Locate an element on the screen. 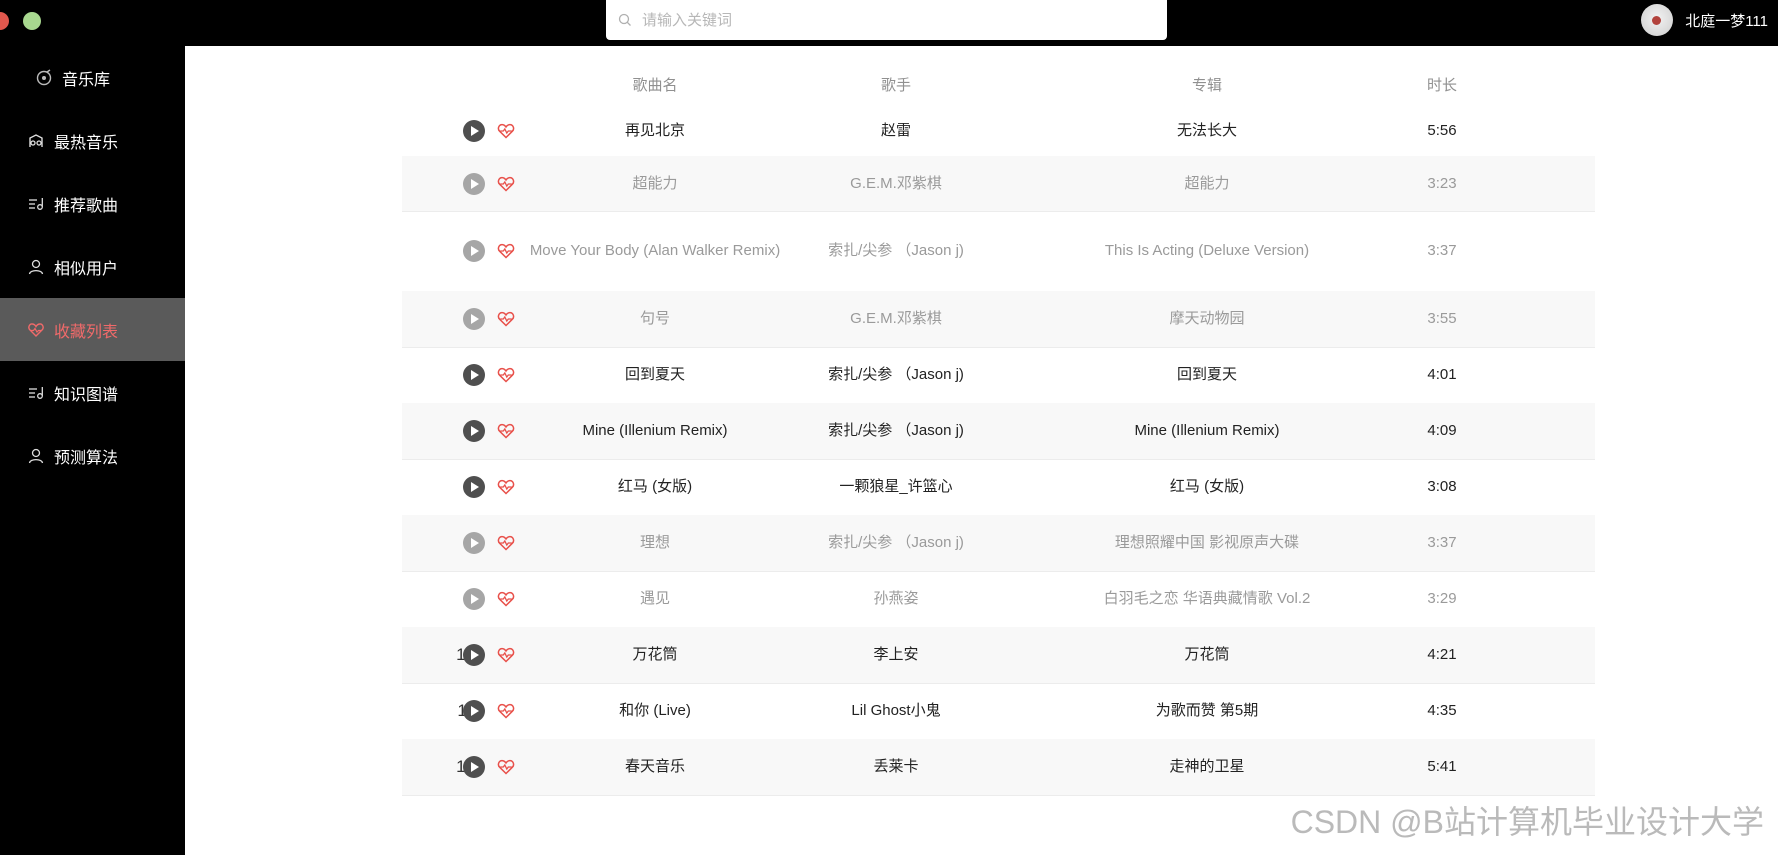 The width and height of the screenshot is (1778, 855). table-row: 5回到夏天索扎/尖参 （Jason j)回到夏天4:01 is located at coordinates (998, 375).